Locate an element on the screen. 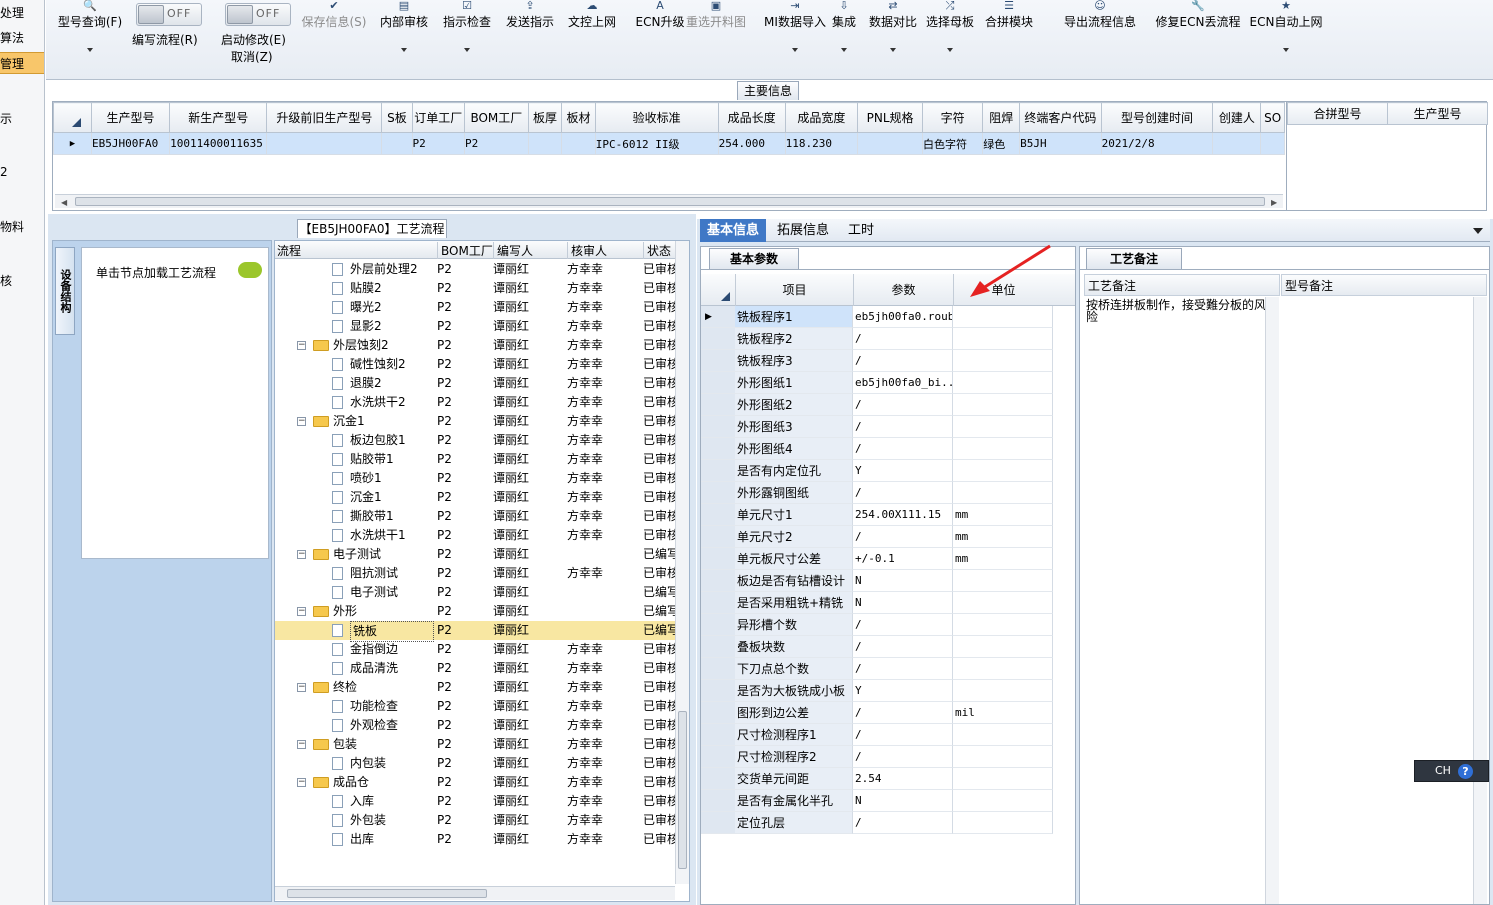 The image size is (1493, 905). column-header: 创建人 is located at coordinates (1237, 117).